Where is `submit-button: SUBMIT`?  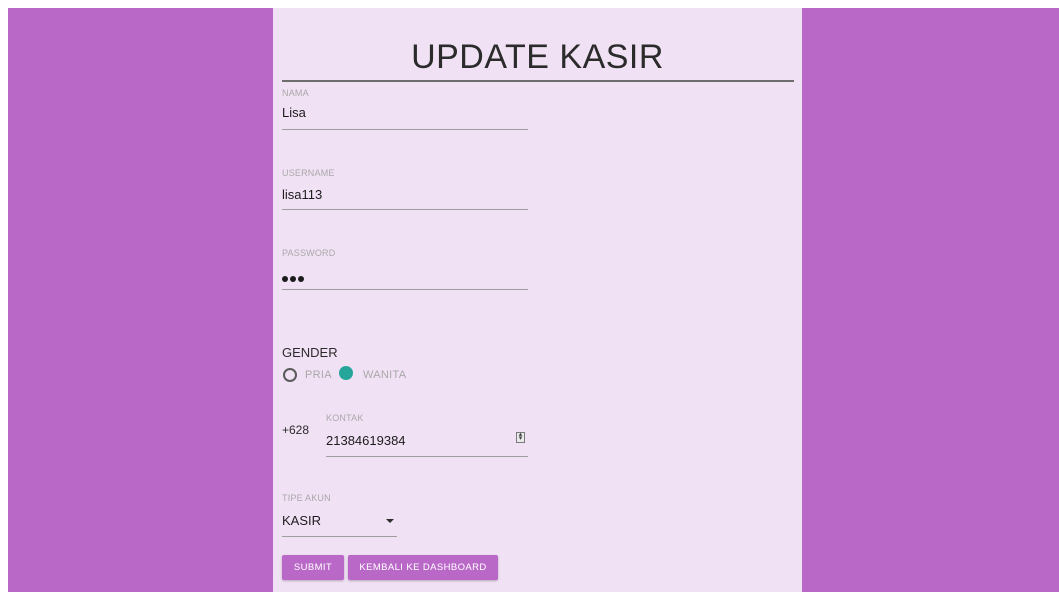 submit-button: SUBMIT is located at coordinates (313, 567).